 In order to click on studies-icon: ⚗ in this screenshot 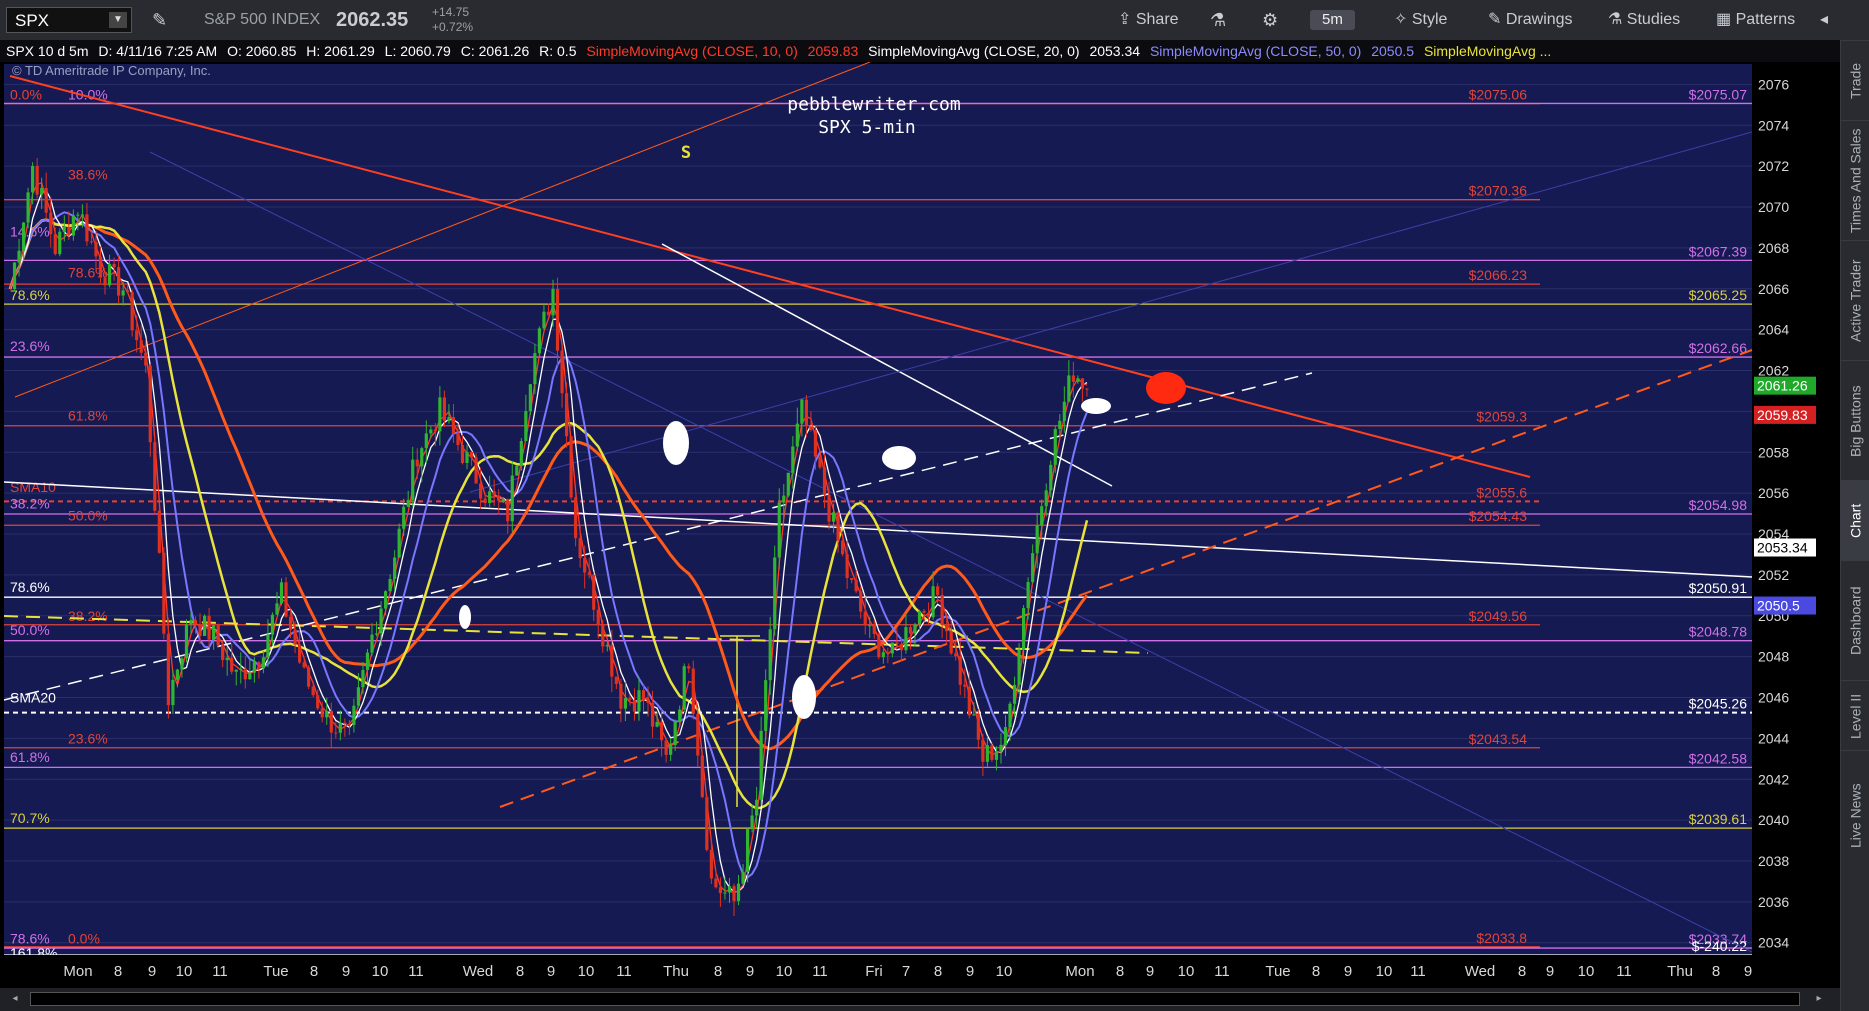, I will do `click(1617, 19)`.